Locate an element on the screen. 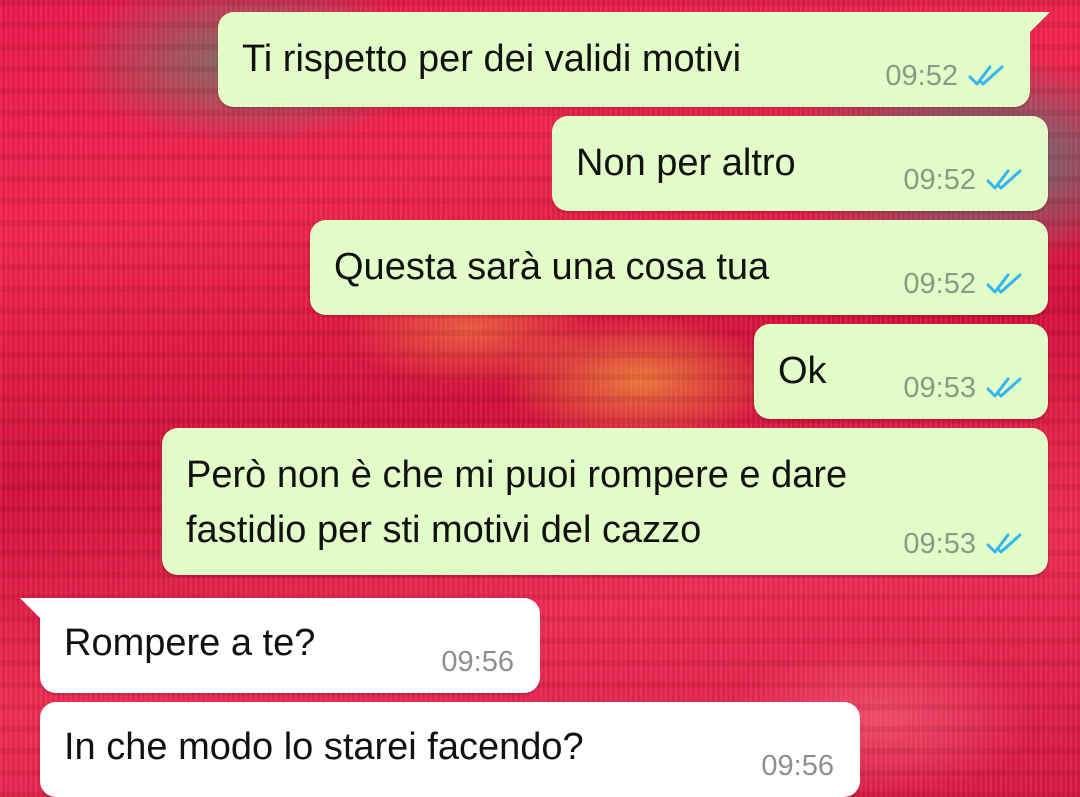  message-bubble-outgoing: Ti rispetto per dei validi motivi 09:52 is located at coordinates (634, 59).